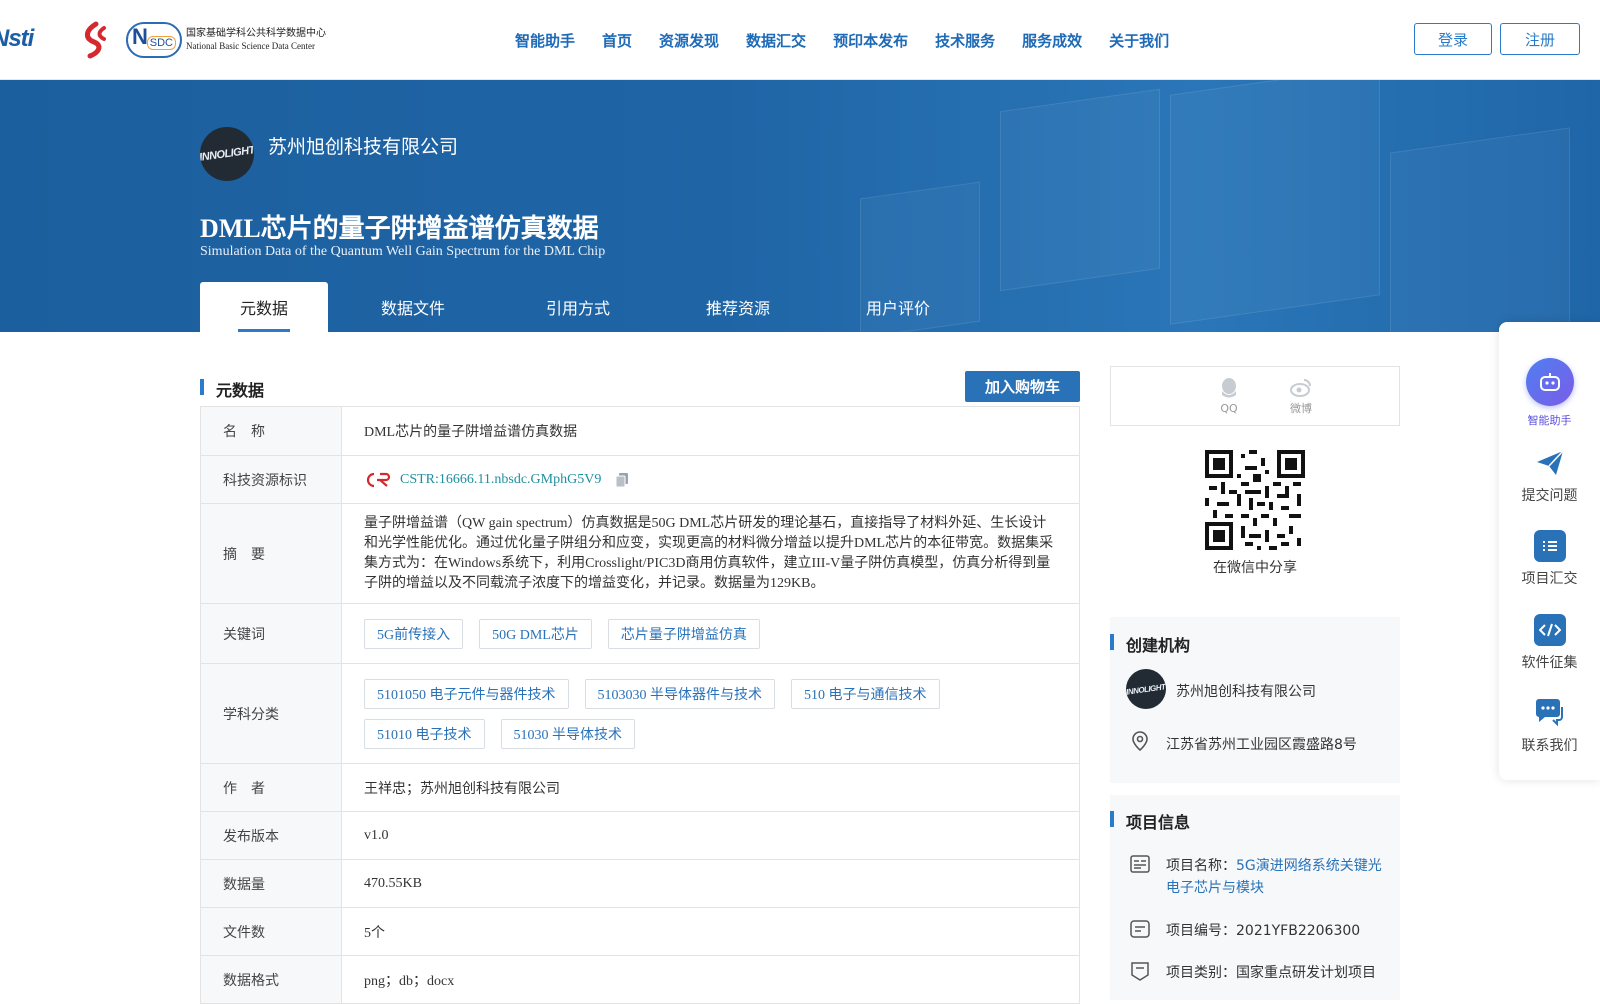  I want to click on float-contact-us-label: 联系我们, so click(1549, 746).